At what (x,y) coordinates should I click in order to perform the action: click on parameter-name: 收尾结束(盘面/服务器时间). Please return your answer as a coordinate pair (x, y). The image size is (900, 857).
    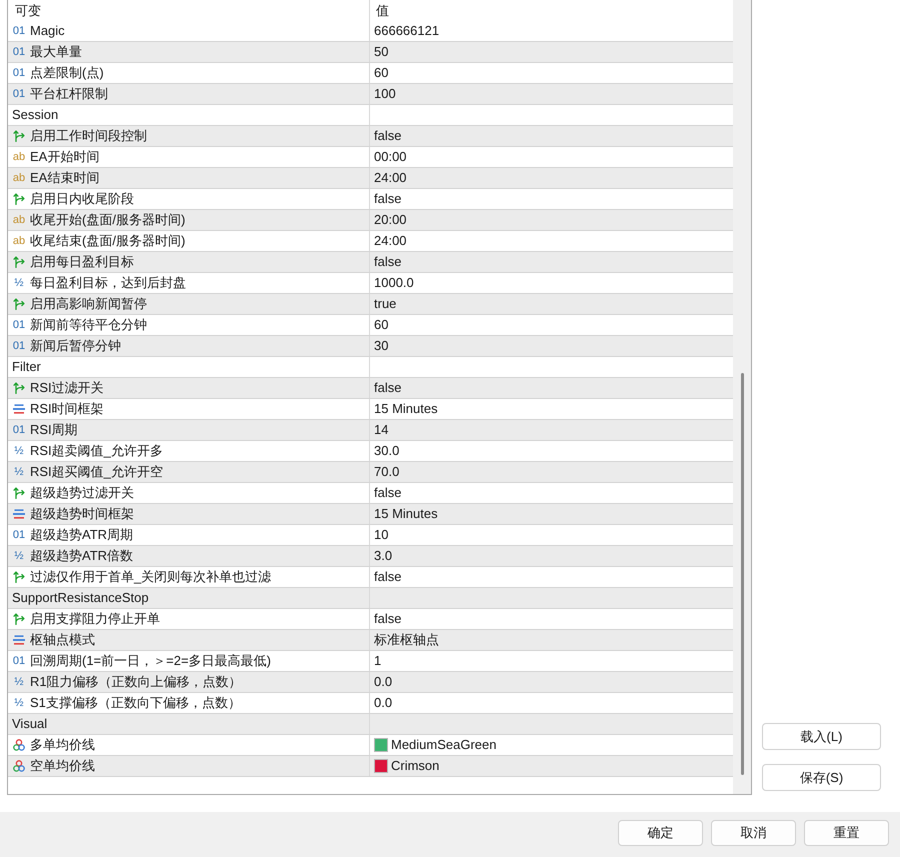
    Looking at the image, I should click on (108, 241).